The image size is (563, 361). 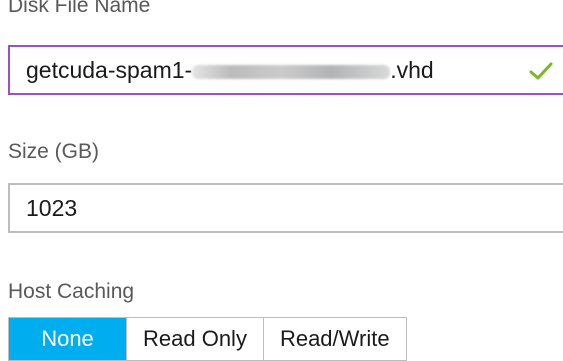 I want to click on size-value: 1023, so click(x=52, y=208).